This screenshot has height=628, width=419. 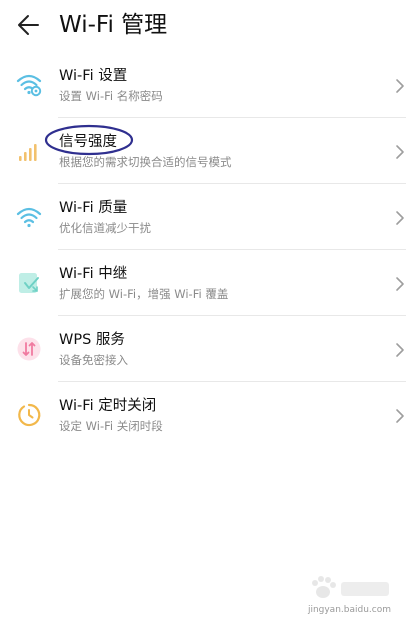 What do you see at coordinates (209, 85) in the screenshot?
I see `list-item-wifi-settings: Wi-Fi 设置 设置 Wi-Fi 名称密码` at bounding box center [209, 85].